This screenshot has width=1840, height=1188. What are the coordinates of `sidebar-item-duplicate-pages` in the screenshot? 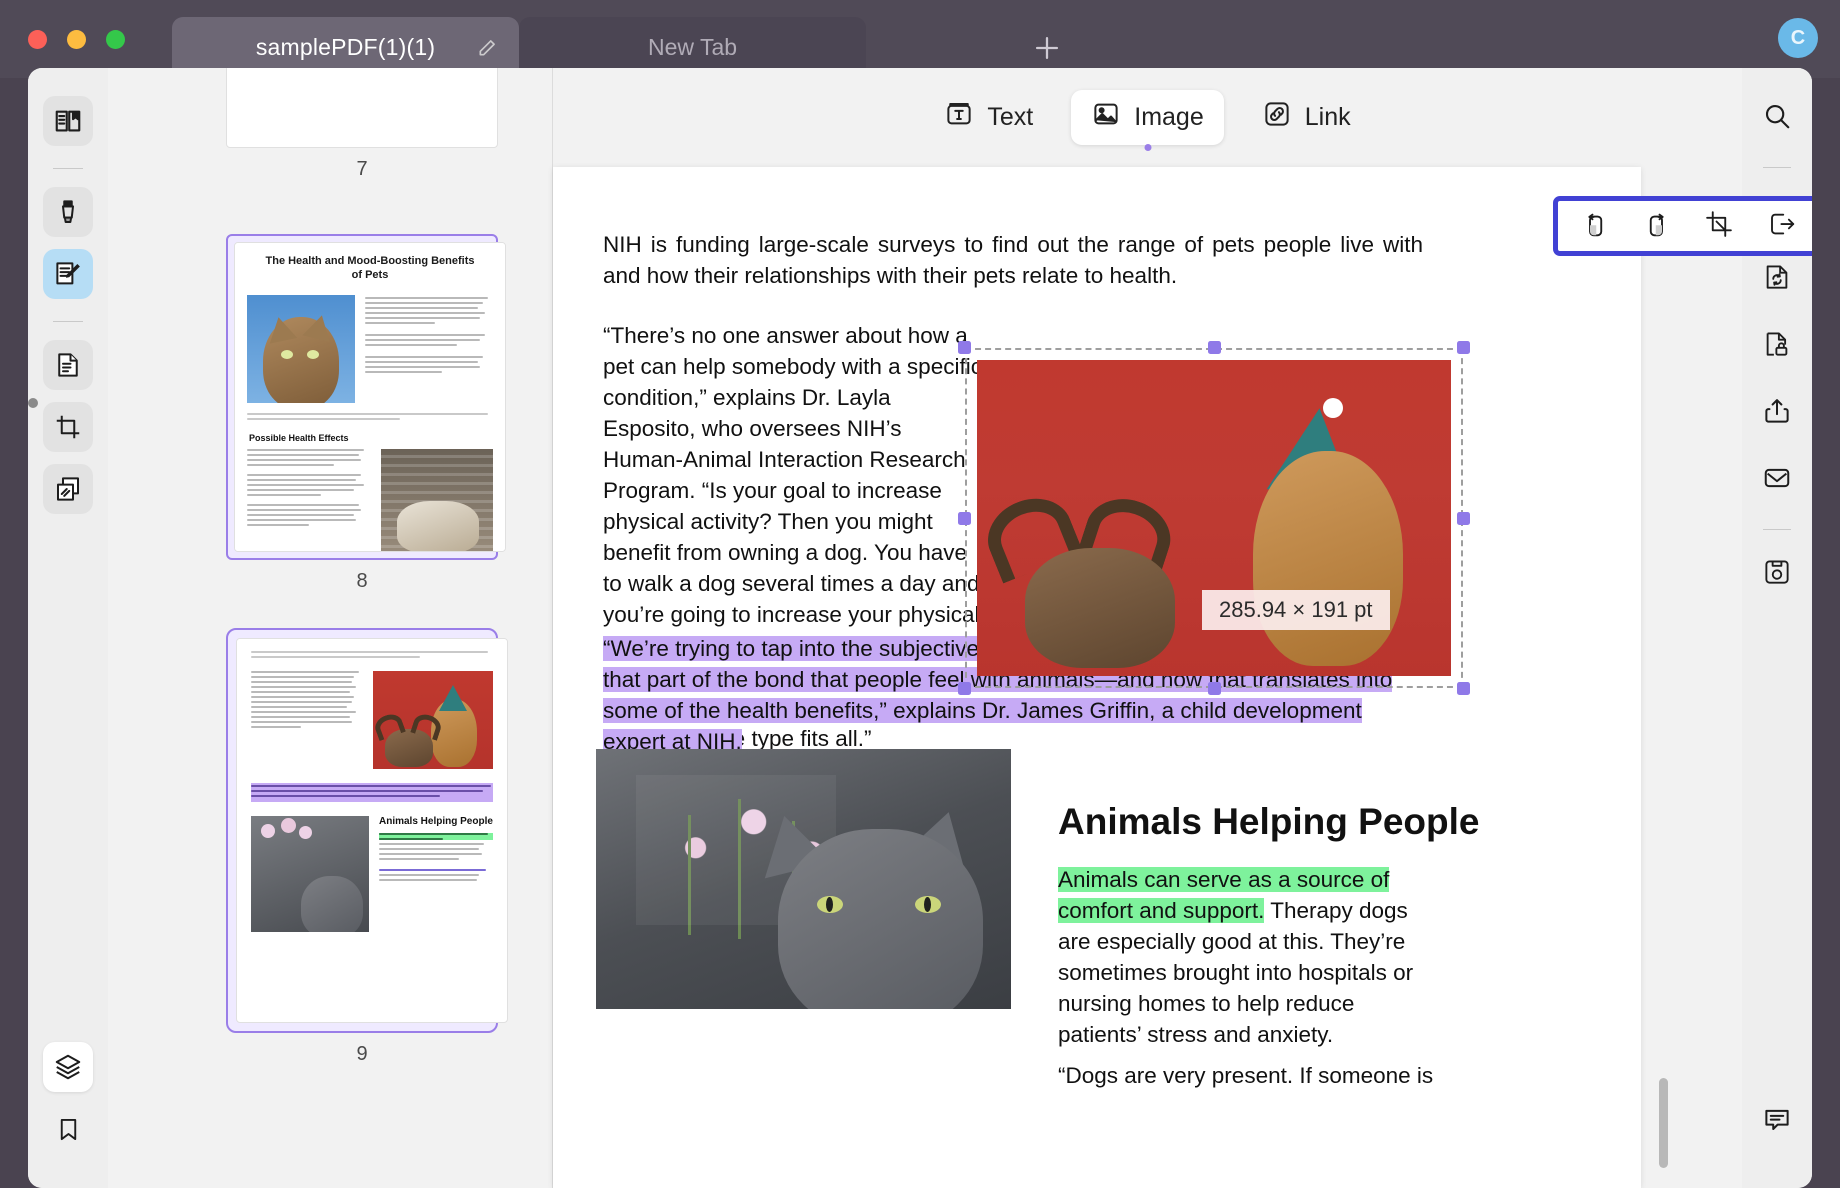 It's located at (68, 489).